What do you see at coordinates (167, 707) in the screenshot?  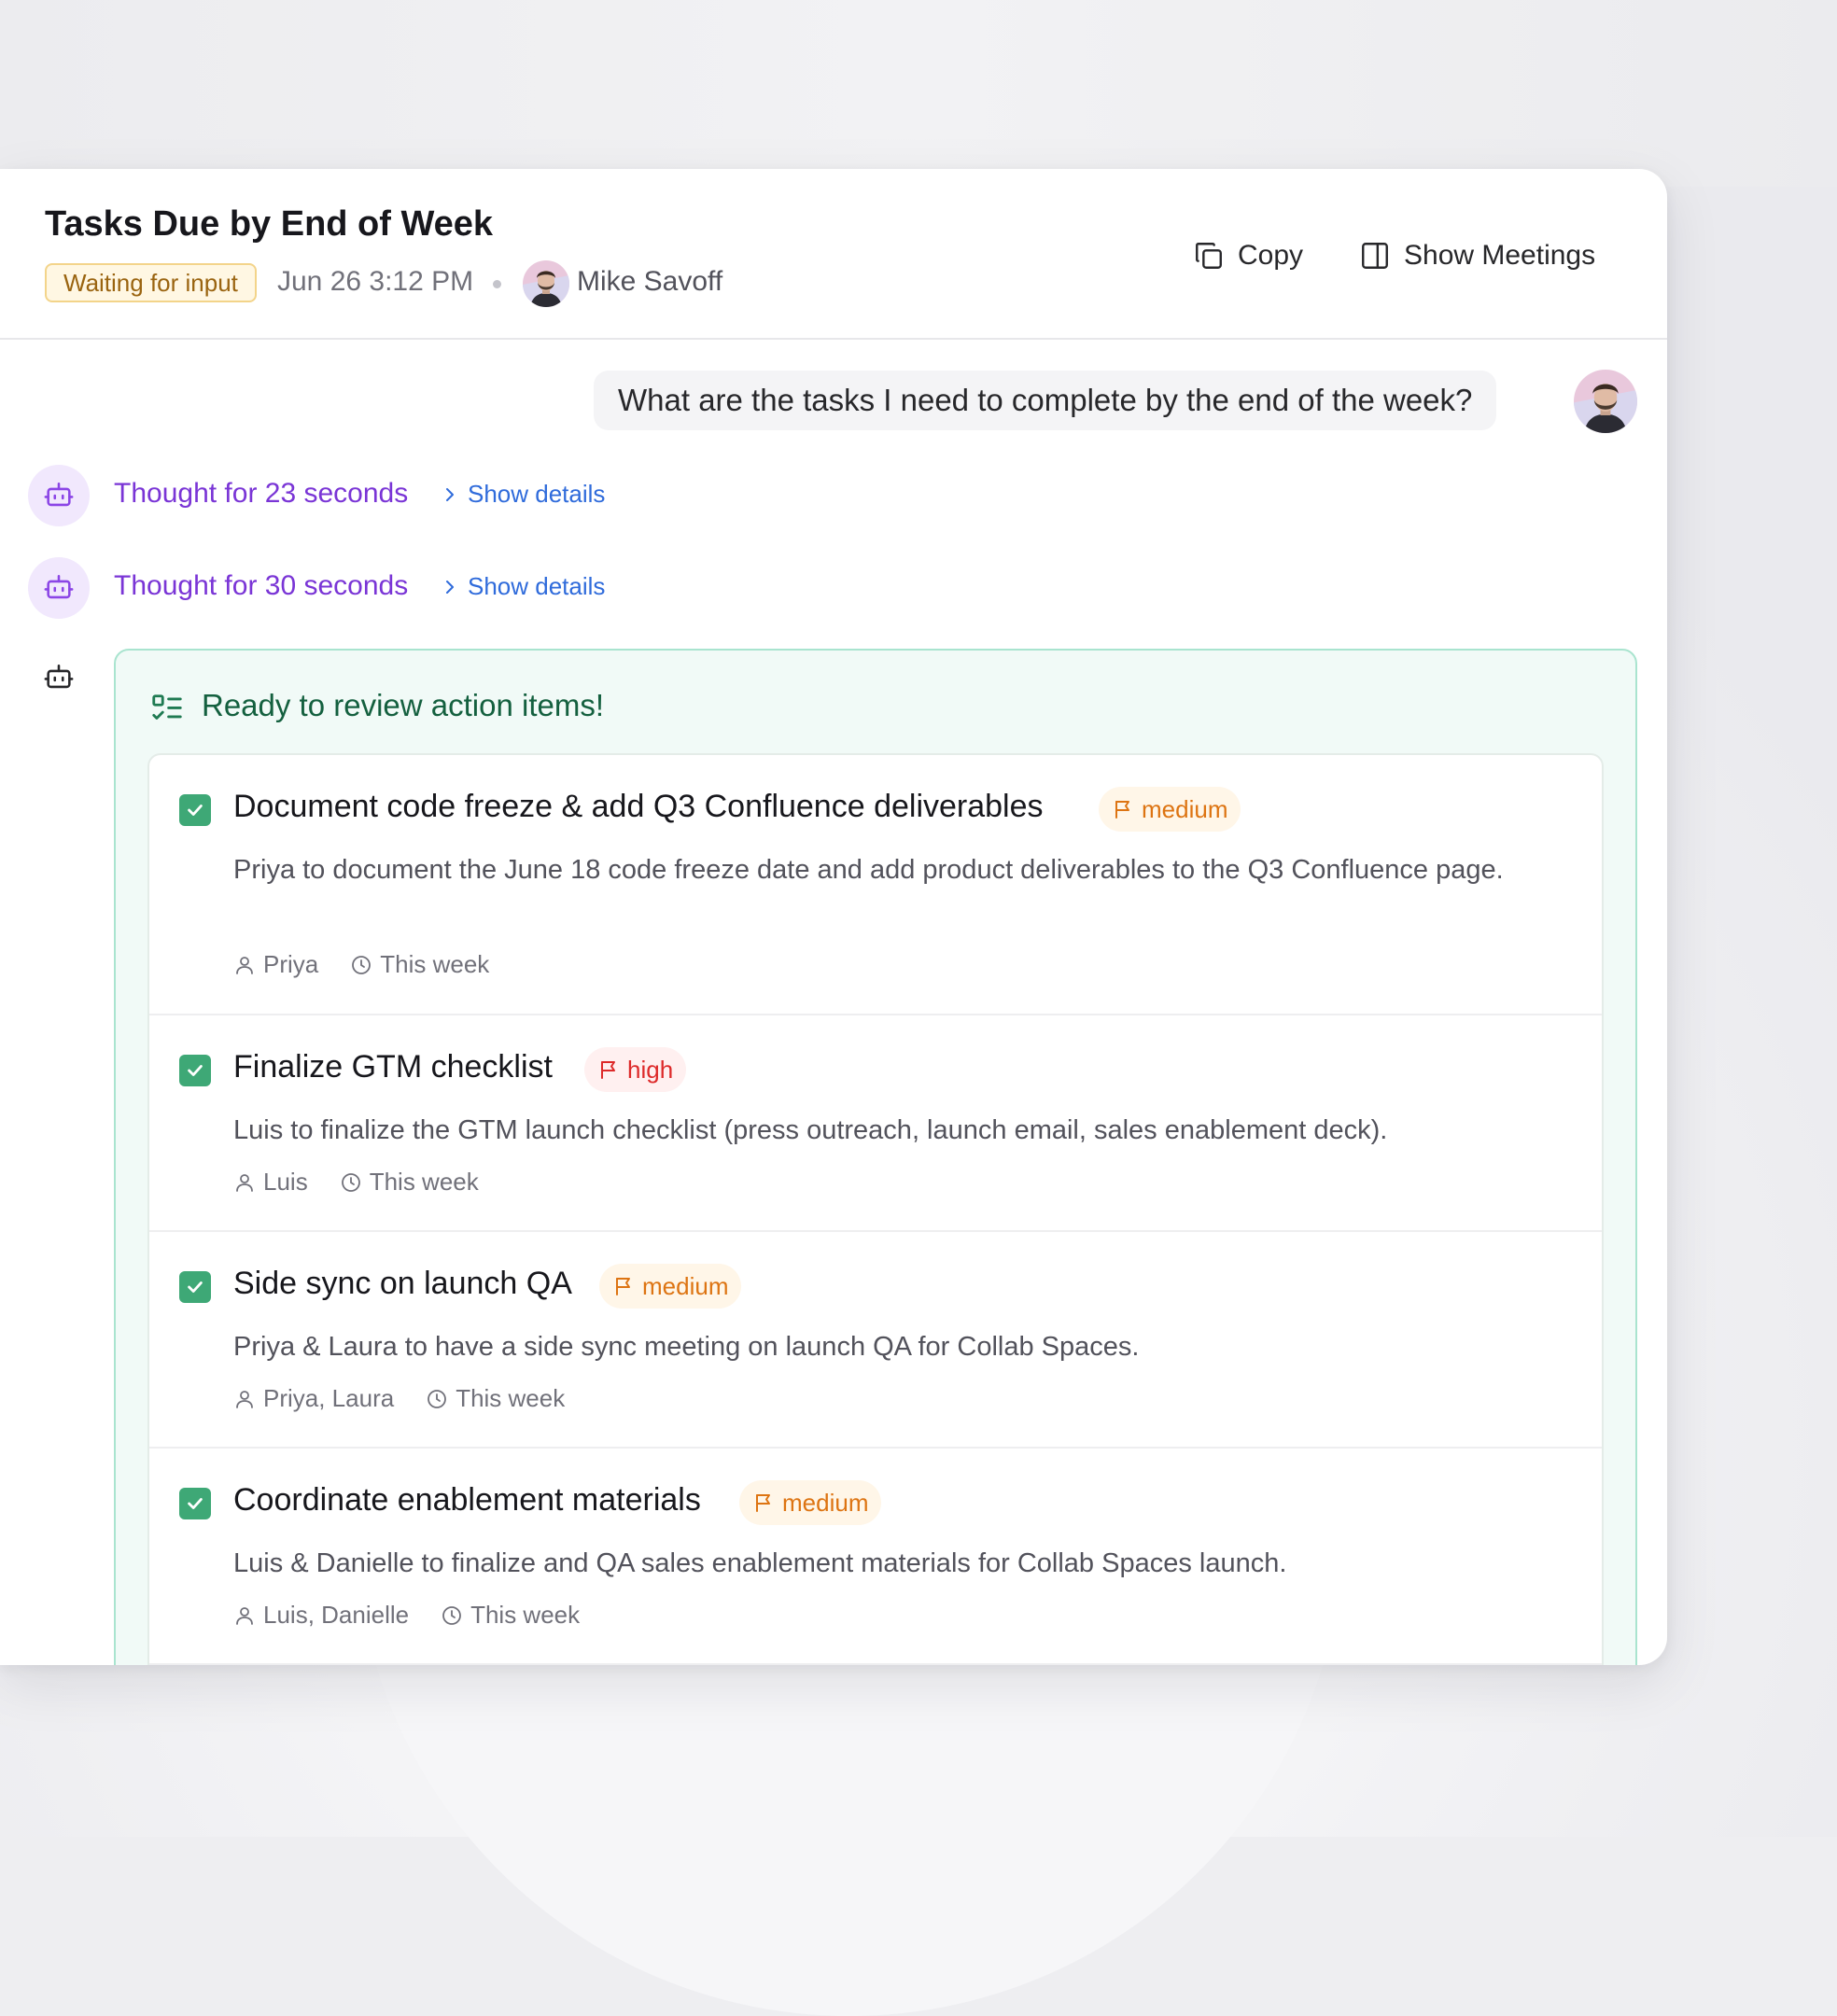 I see `checklist-icon` at bounding box center [167, 707].